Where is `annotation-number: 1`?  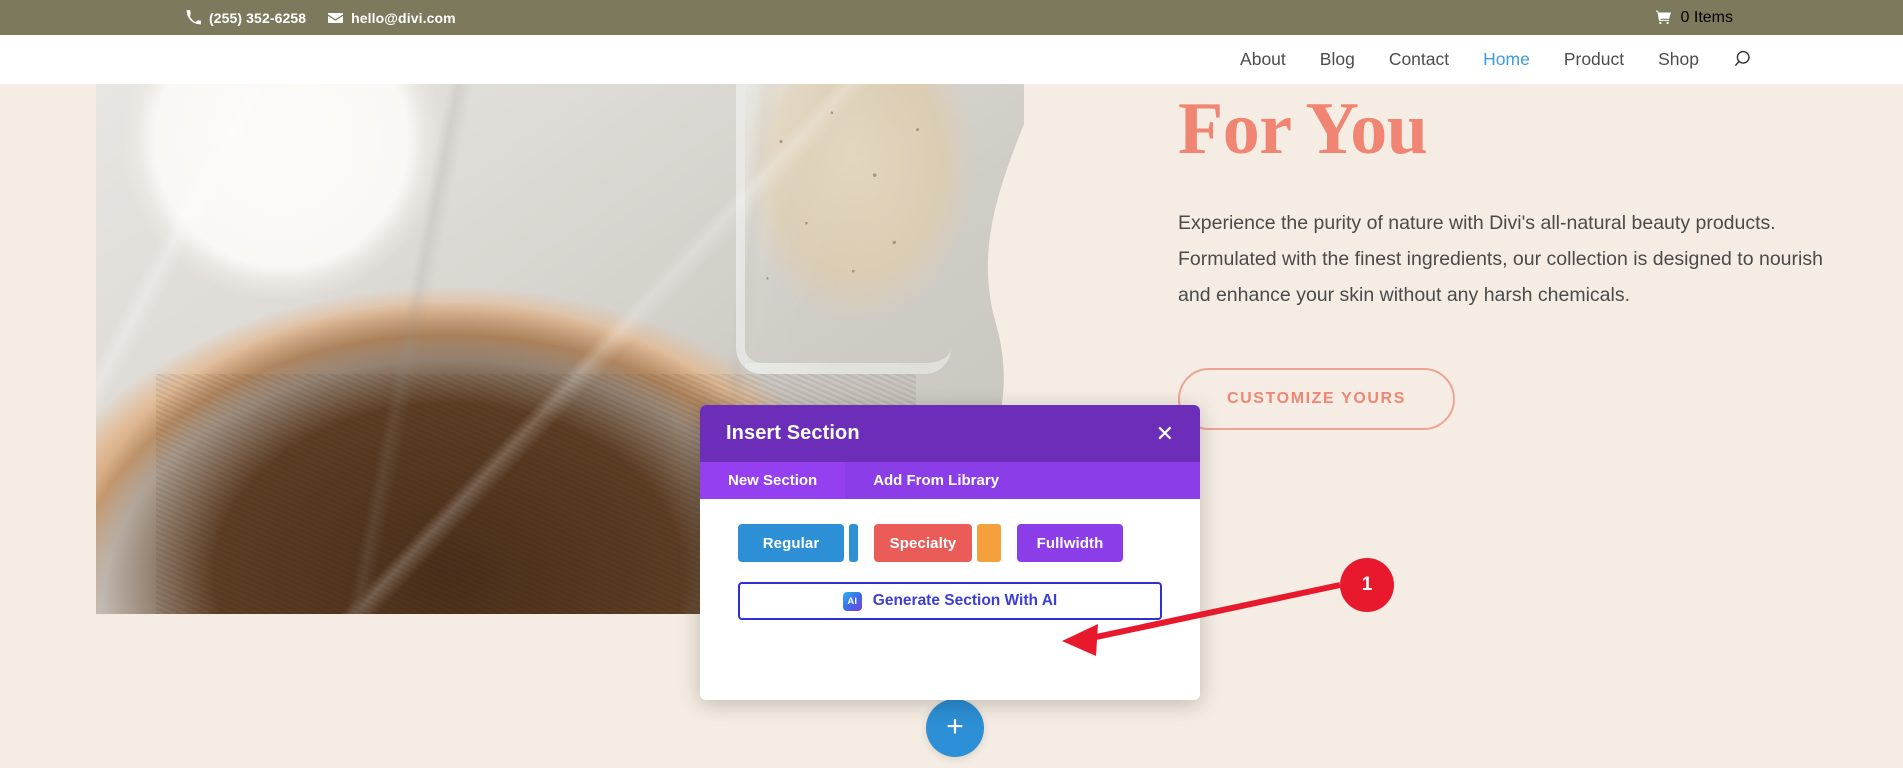
annotation-number: 1 is located at coordinates (1367, 584).